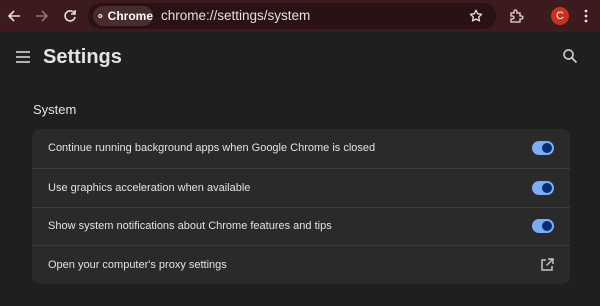 The image size is (600, 306). What do you see at coordinates (301, 264) in the screenshot?
I see `setting-row-proxy: Open your computer's proxy settings` at bounding box center [301, 264].